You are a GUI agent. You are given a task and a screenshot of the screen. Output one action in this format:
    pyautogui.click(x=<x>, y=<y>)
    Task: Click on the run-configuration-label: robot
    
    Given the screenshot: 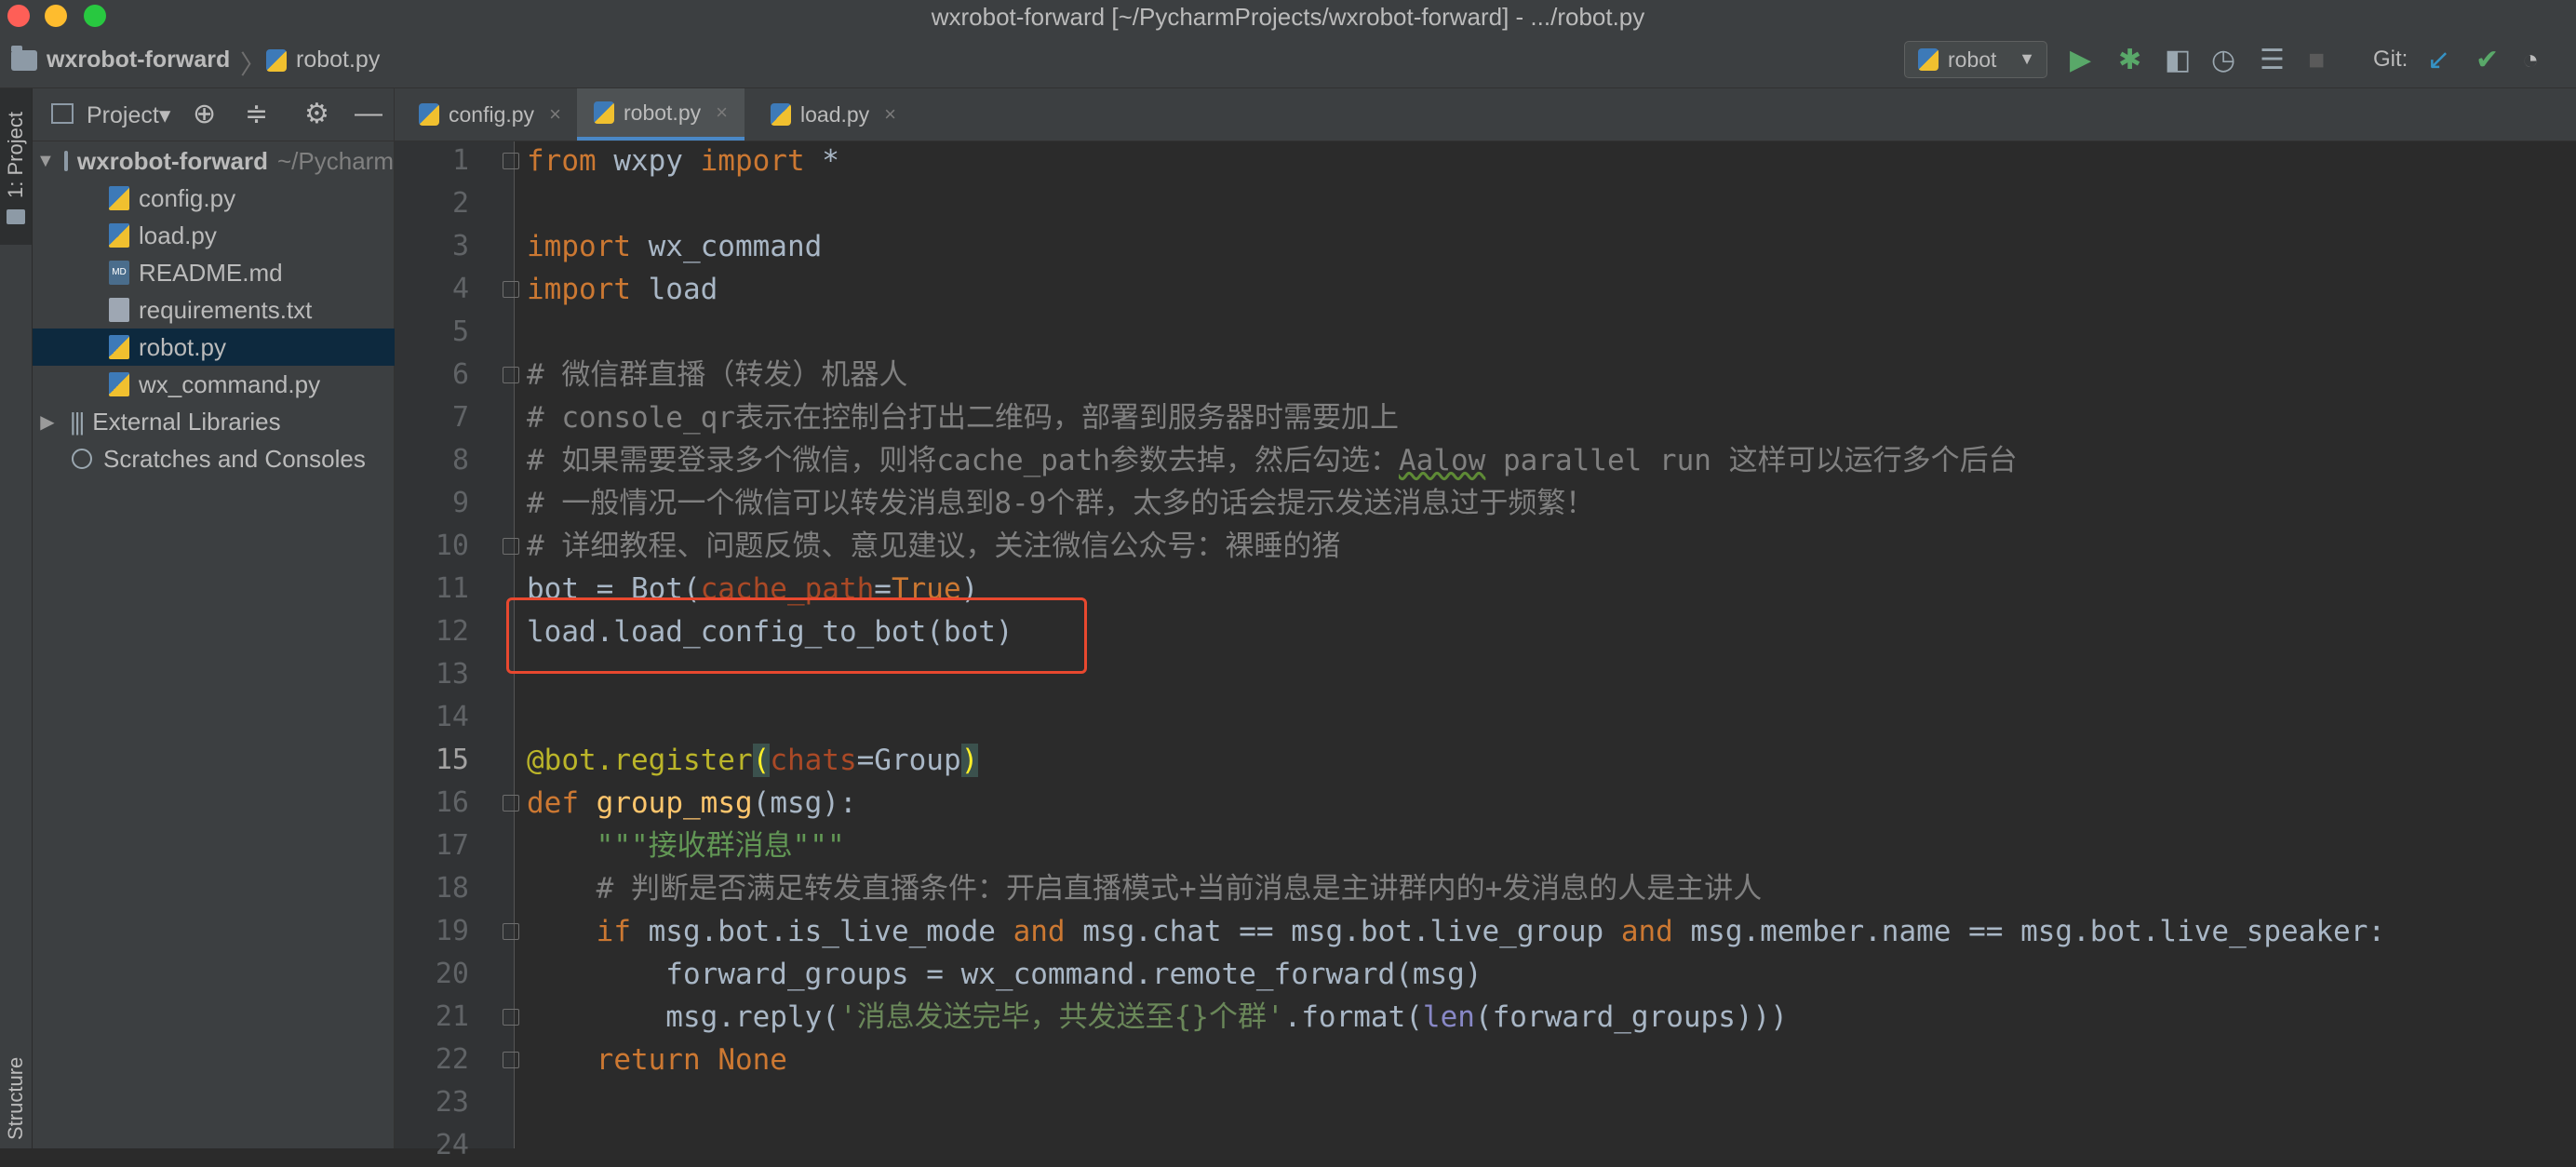 What is the action you would take?
    pyautogui.click(x=1972, y=59)
    